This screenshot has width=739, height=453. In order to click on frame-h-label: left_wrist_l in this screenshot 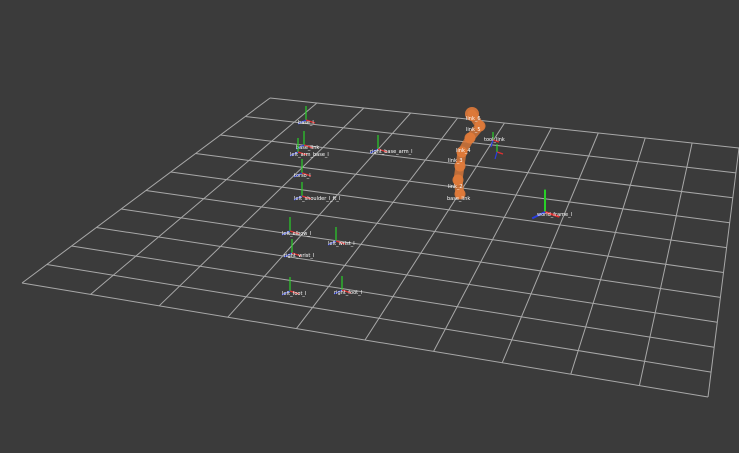, I will do `click(341, 244)`.